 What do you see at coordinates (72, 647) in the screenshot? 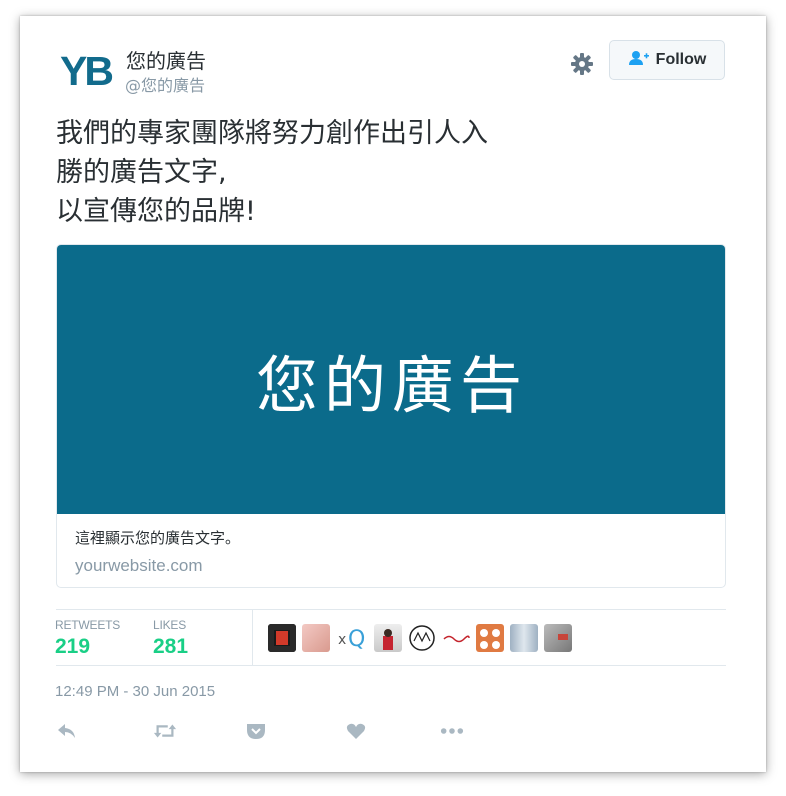
I see `retweets-count: 219` at bounding box center [72, 647].